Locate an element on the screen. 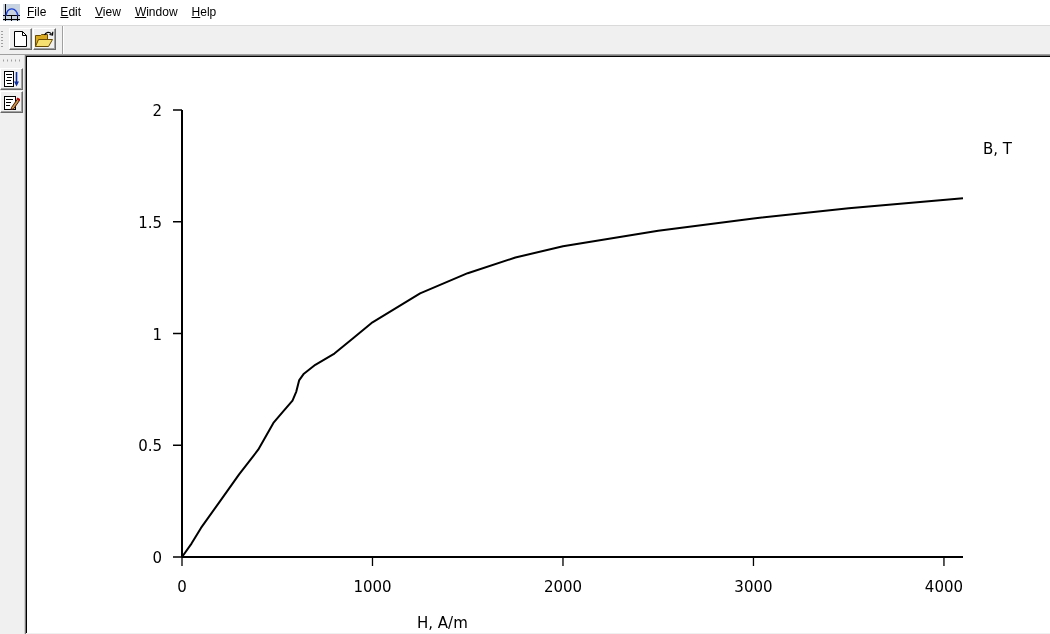 Image resolution: width=1050 pixels, height=634 pixels. list-arrow-icon is located at coordinates (11, 79).